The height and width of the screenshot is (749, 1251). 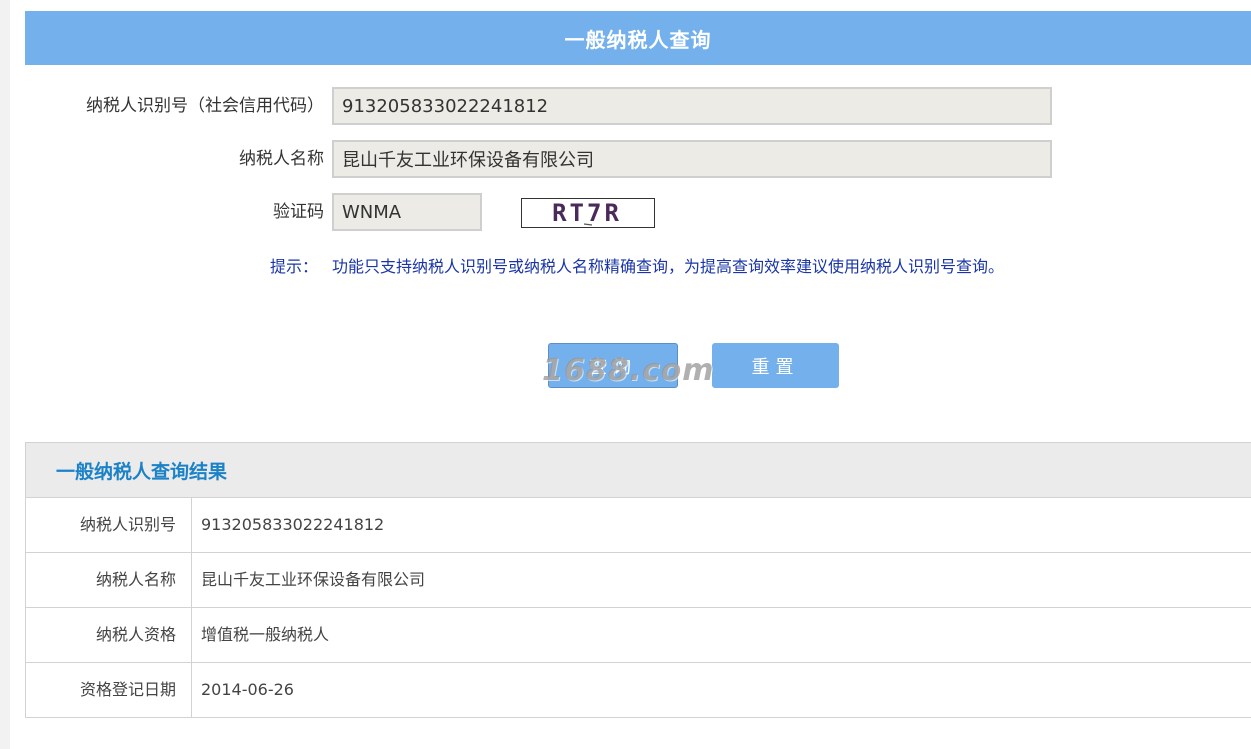 I want to click on row-value: 增值税一般纳税人, so click(x=265, y=634).